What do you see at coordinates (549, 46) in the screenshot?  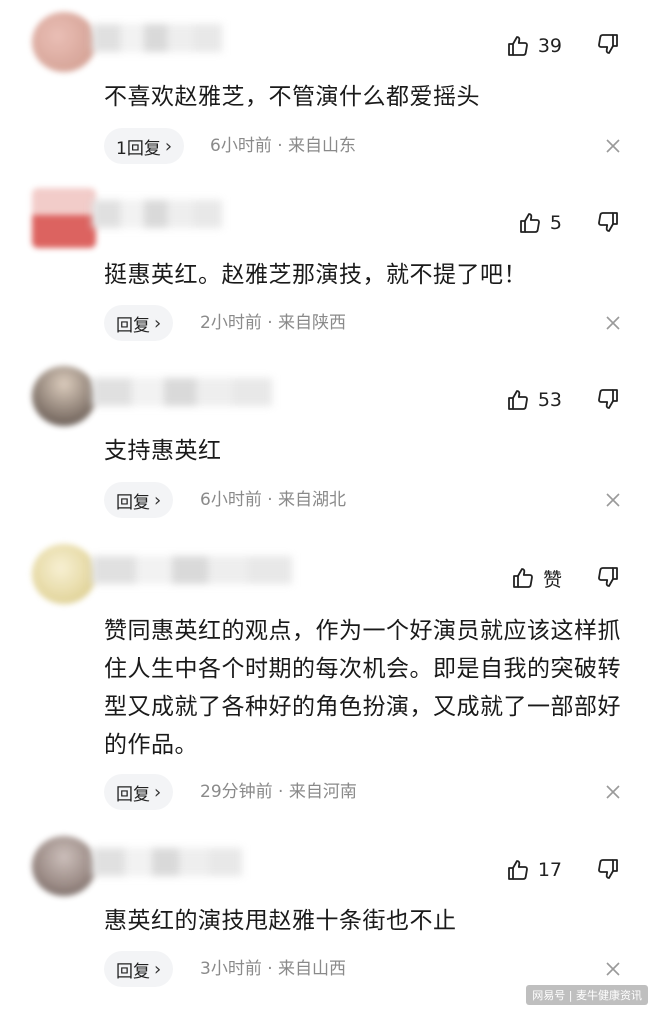 I see `like-count: 39` at bounding box center [549, 46].